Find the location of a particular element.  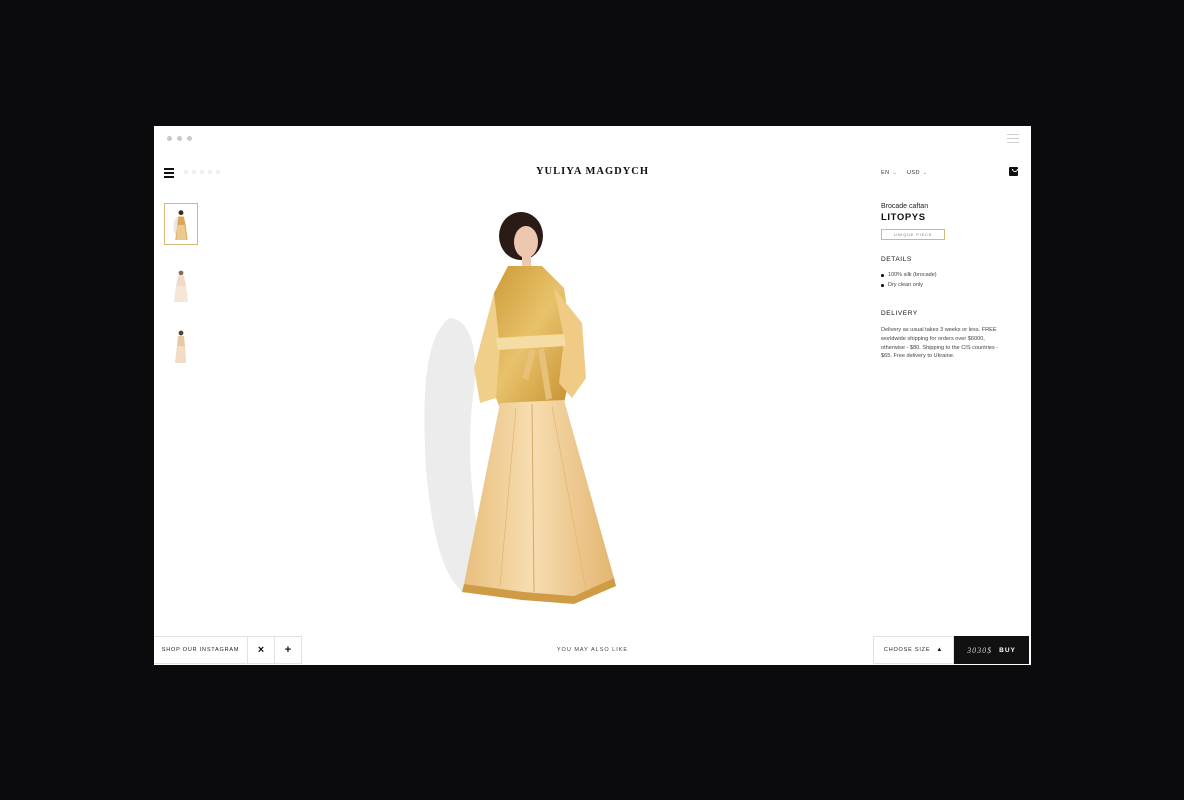

product-subtitle: Brocade caftan is located at coordinates (905, 206).